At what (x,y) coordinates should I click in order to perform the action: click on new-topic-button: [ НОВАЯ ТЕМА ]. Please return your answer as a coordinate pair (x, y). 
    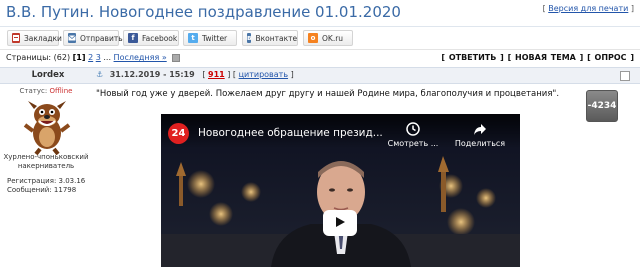
    Looking at the image, I should click on (546, 57).